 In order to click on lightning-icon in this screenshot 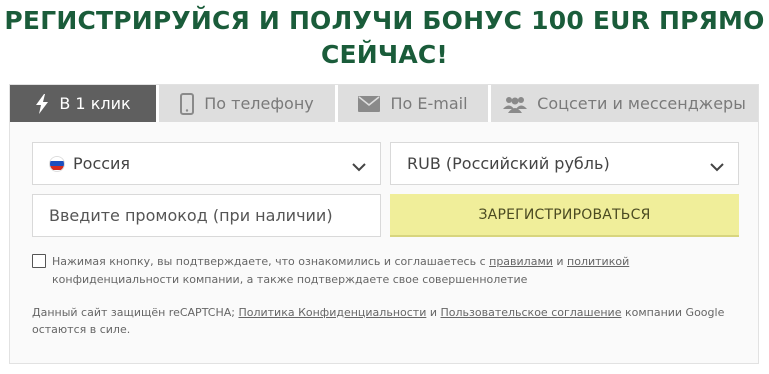, I will do `click(42, 103)`.